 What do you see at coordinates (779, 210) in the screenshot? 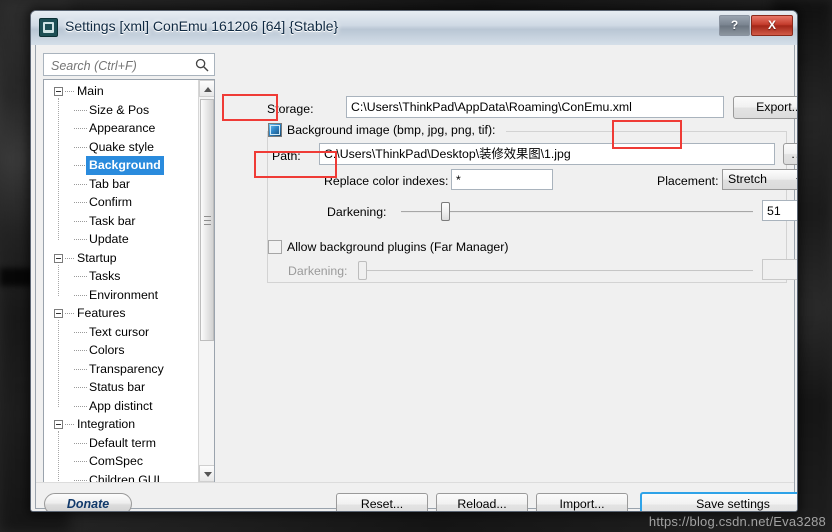
I see `darkening-value-field: 51` at bounding box center [779, 210].